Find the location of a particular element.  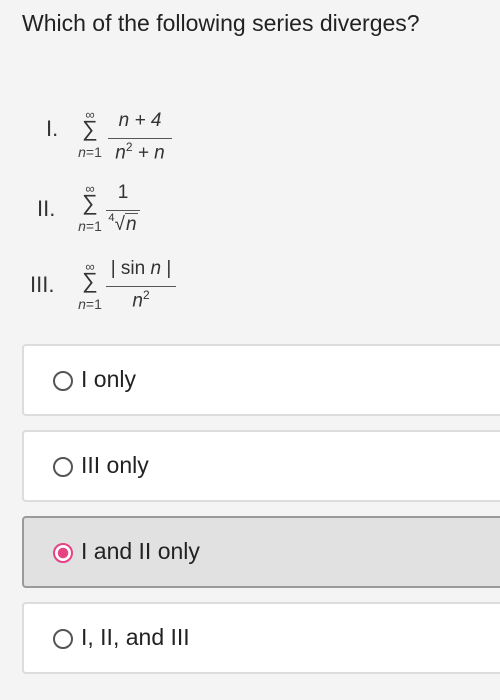

option-i-and-ii-only: I and II only is located at coordinates (261, 552).